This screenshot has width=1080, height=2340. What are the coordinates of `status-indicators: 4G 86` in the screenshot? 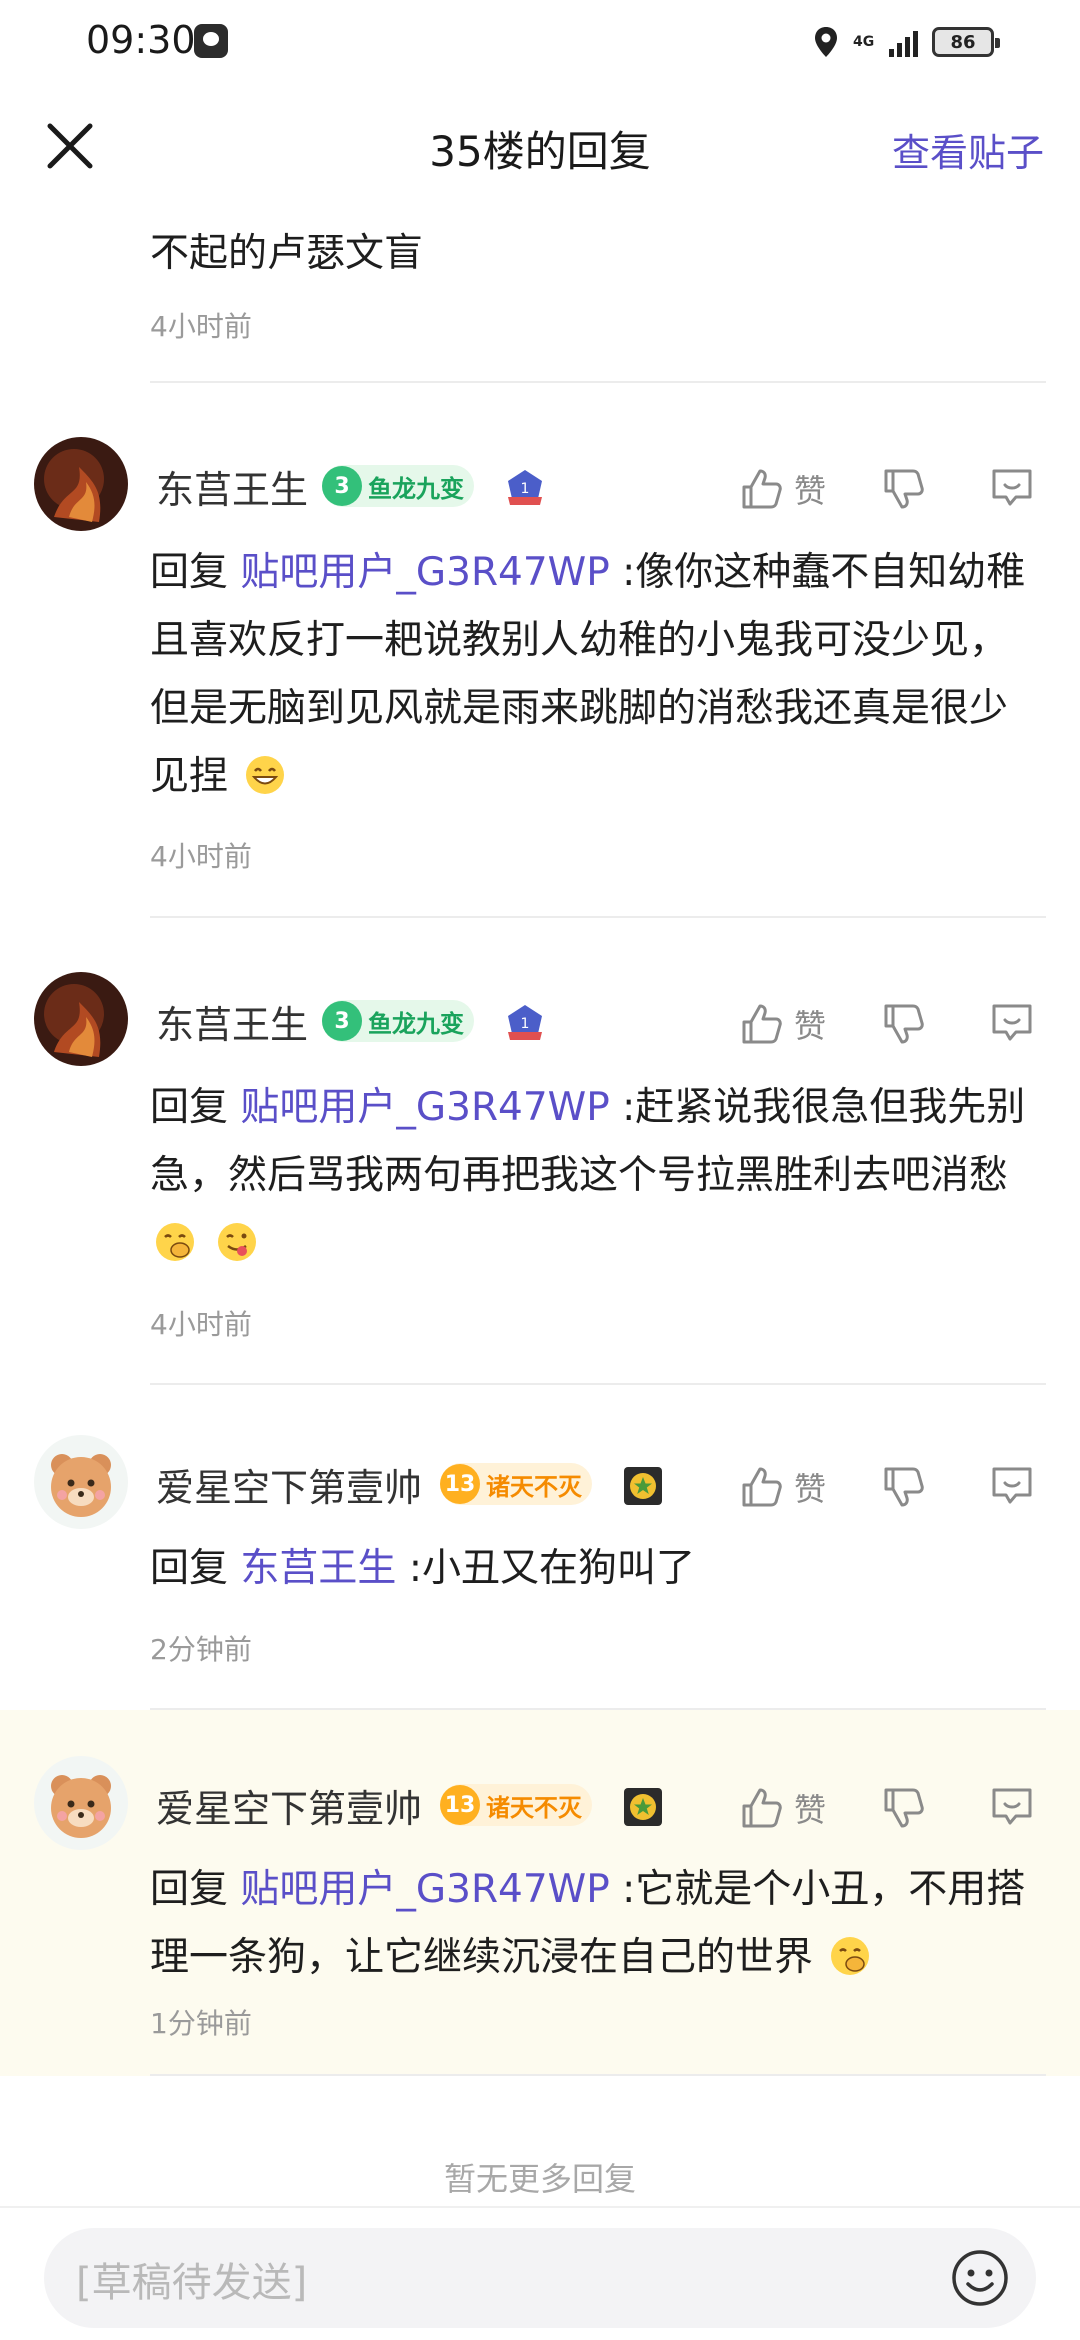 It's located at (906, 42).